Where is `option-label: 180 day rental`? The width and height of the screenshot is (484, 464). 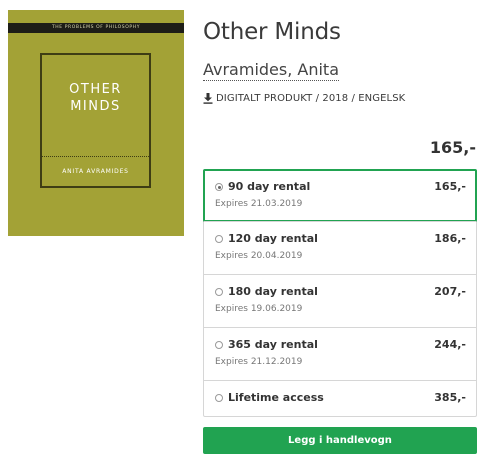
option-label: 180 day rental is located at coordinates (273, 291).